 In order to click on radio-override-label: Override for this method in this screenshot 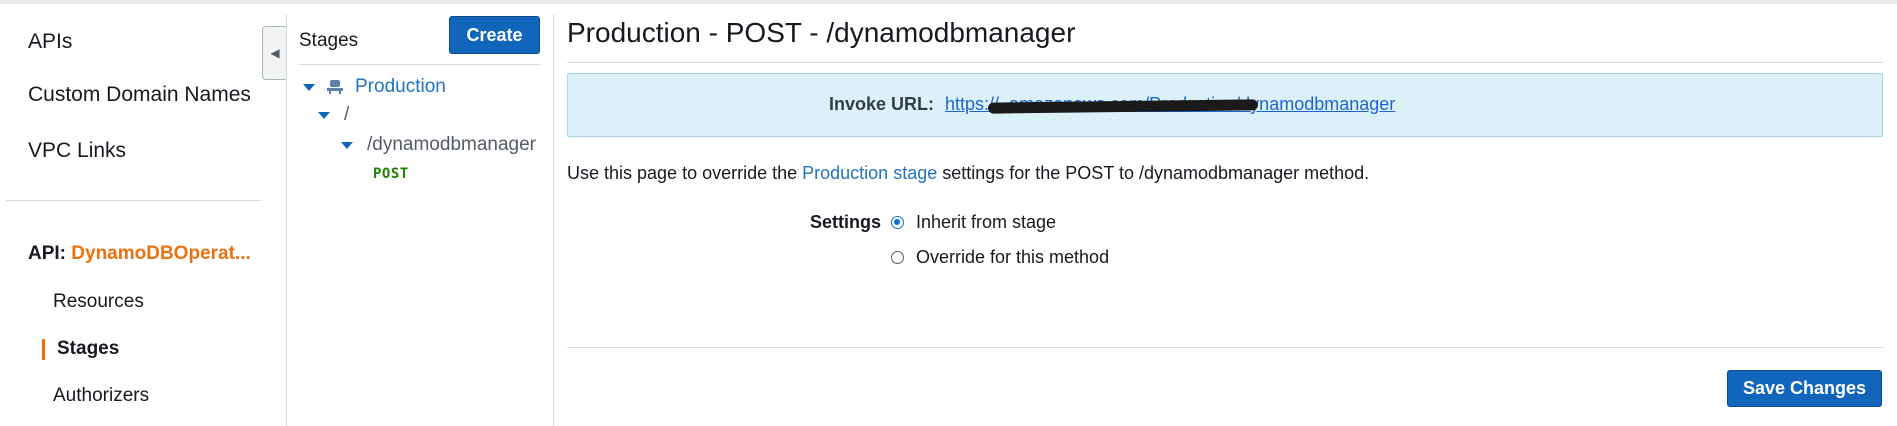, I will do `click(1012, 257)`.